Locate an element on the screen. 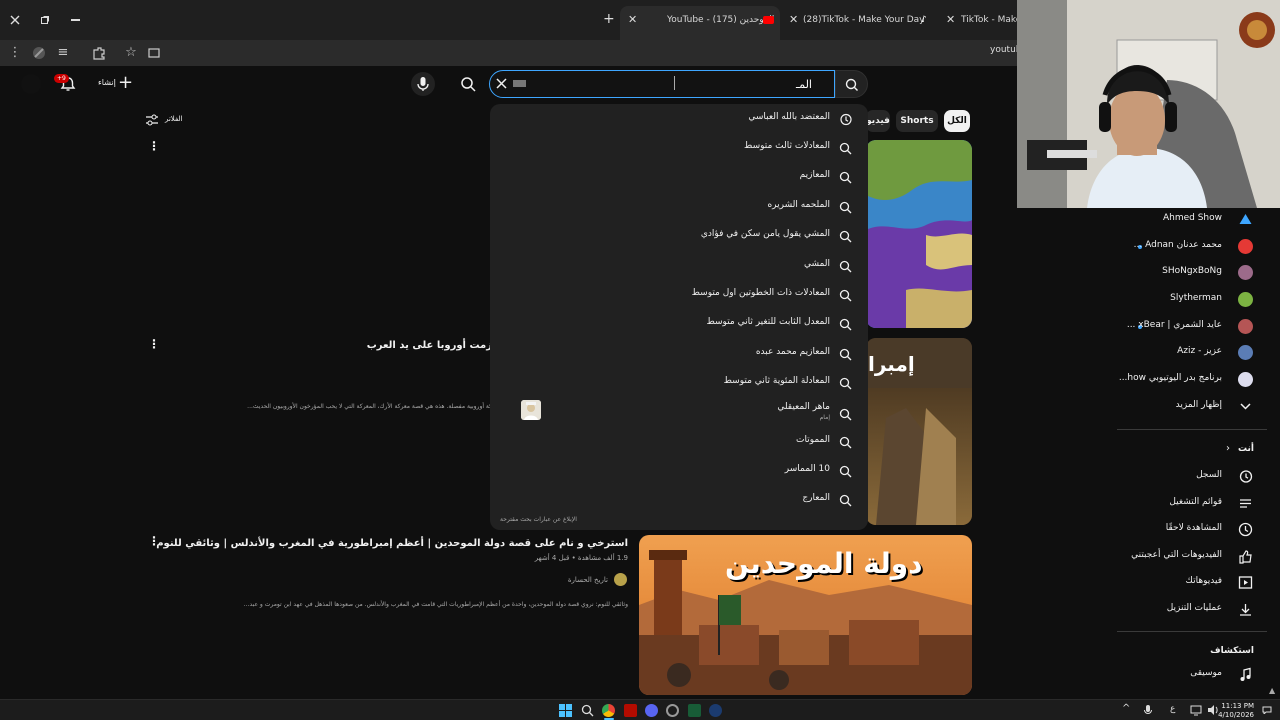 This screenshot has width=1280, height=720. search-toggle-icon is located at coordinates (468, 84).